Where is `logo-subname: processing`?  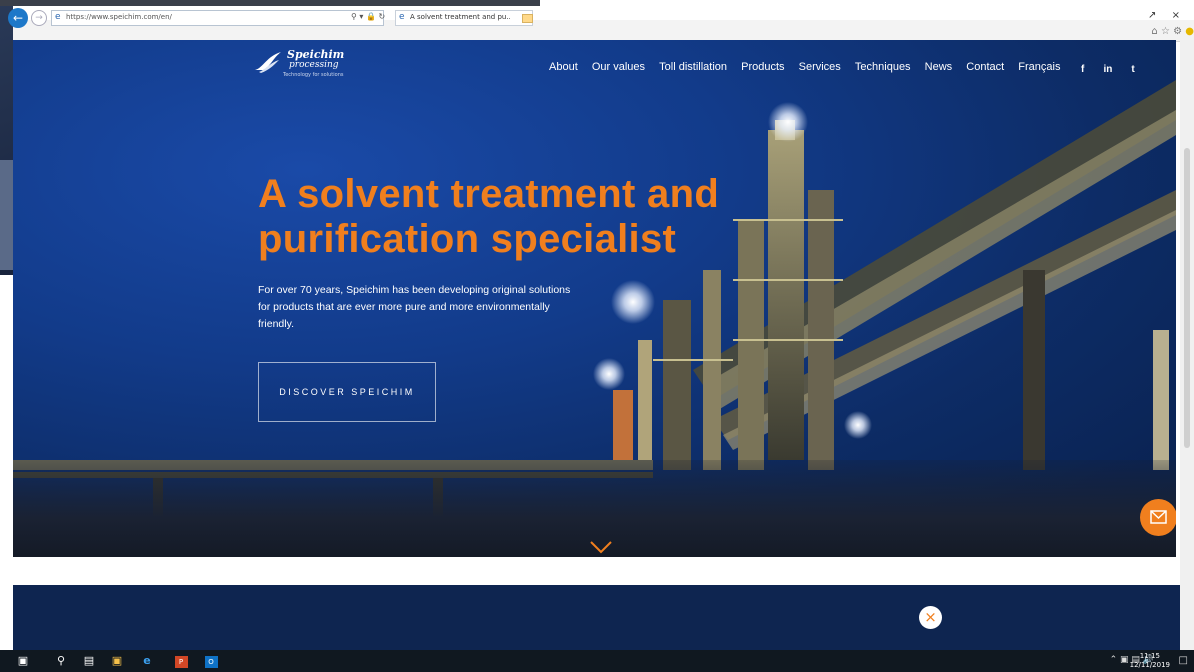 logo-subname: processing is located at coordinates (314, 65).